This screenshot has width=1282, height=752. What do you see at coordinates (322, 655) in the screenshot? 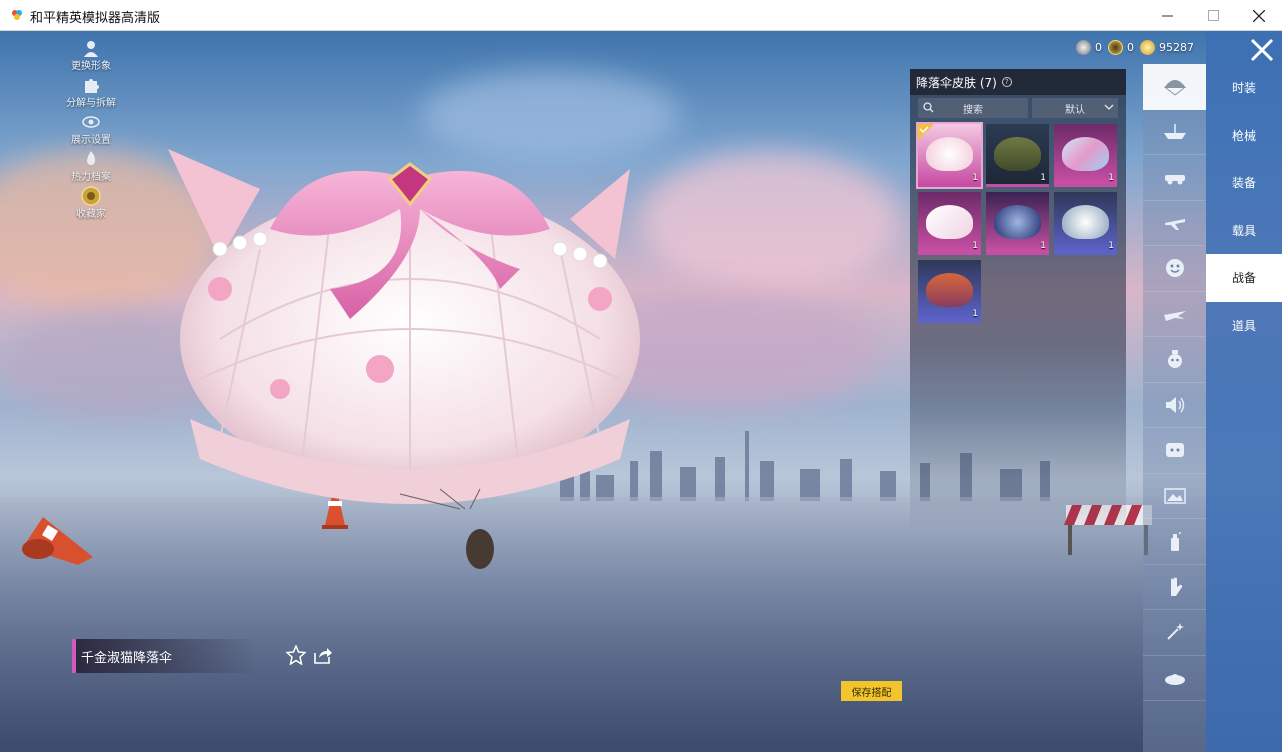
I see `share-icon` at bounding box center [322, 655].